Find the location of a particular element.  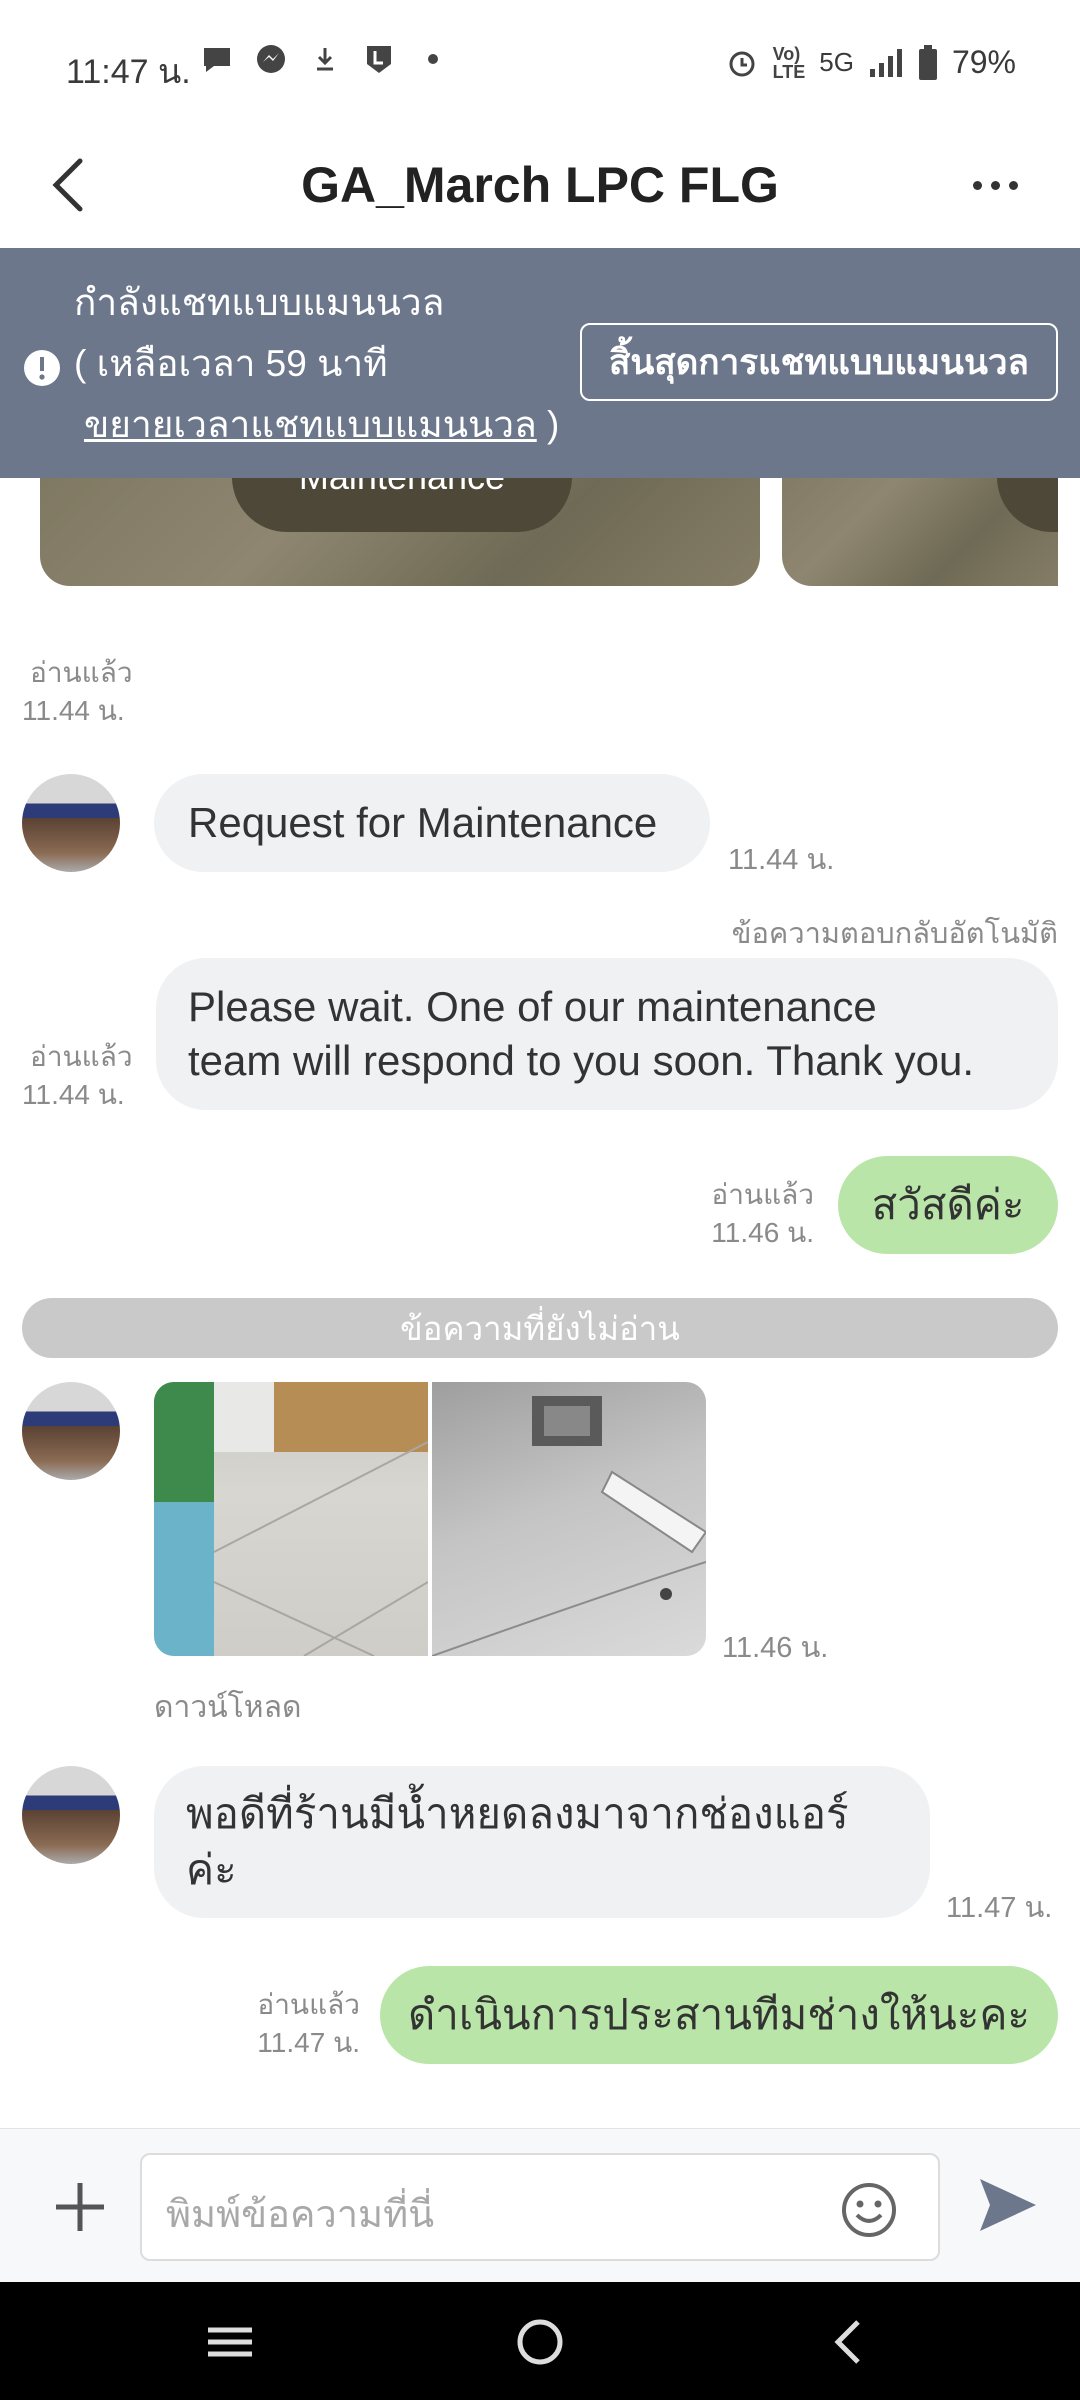

carousel-card-button-partial is located at coordinates (1027, 505).